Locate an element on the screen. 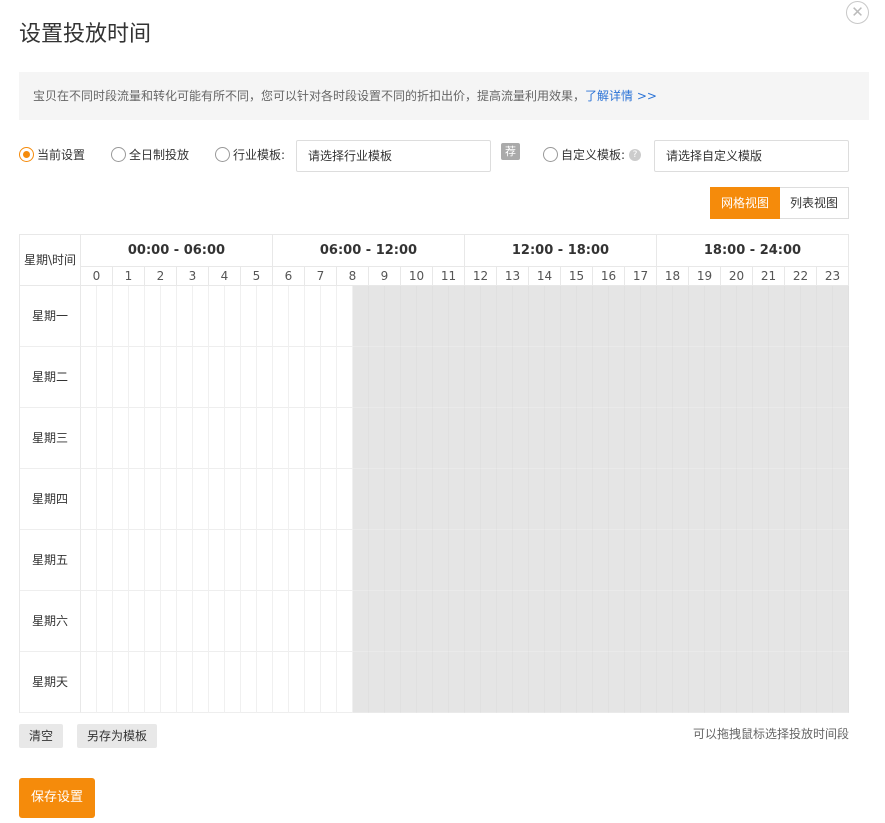 This screenshot has width=885, height=823. help-icon: ? is located at coordinates (635, 154).